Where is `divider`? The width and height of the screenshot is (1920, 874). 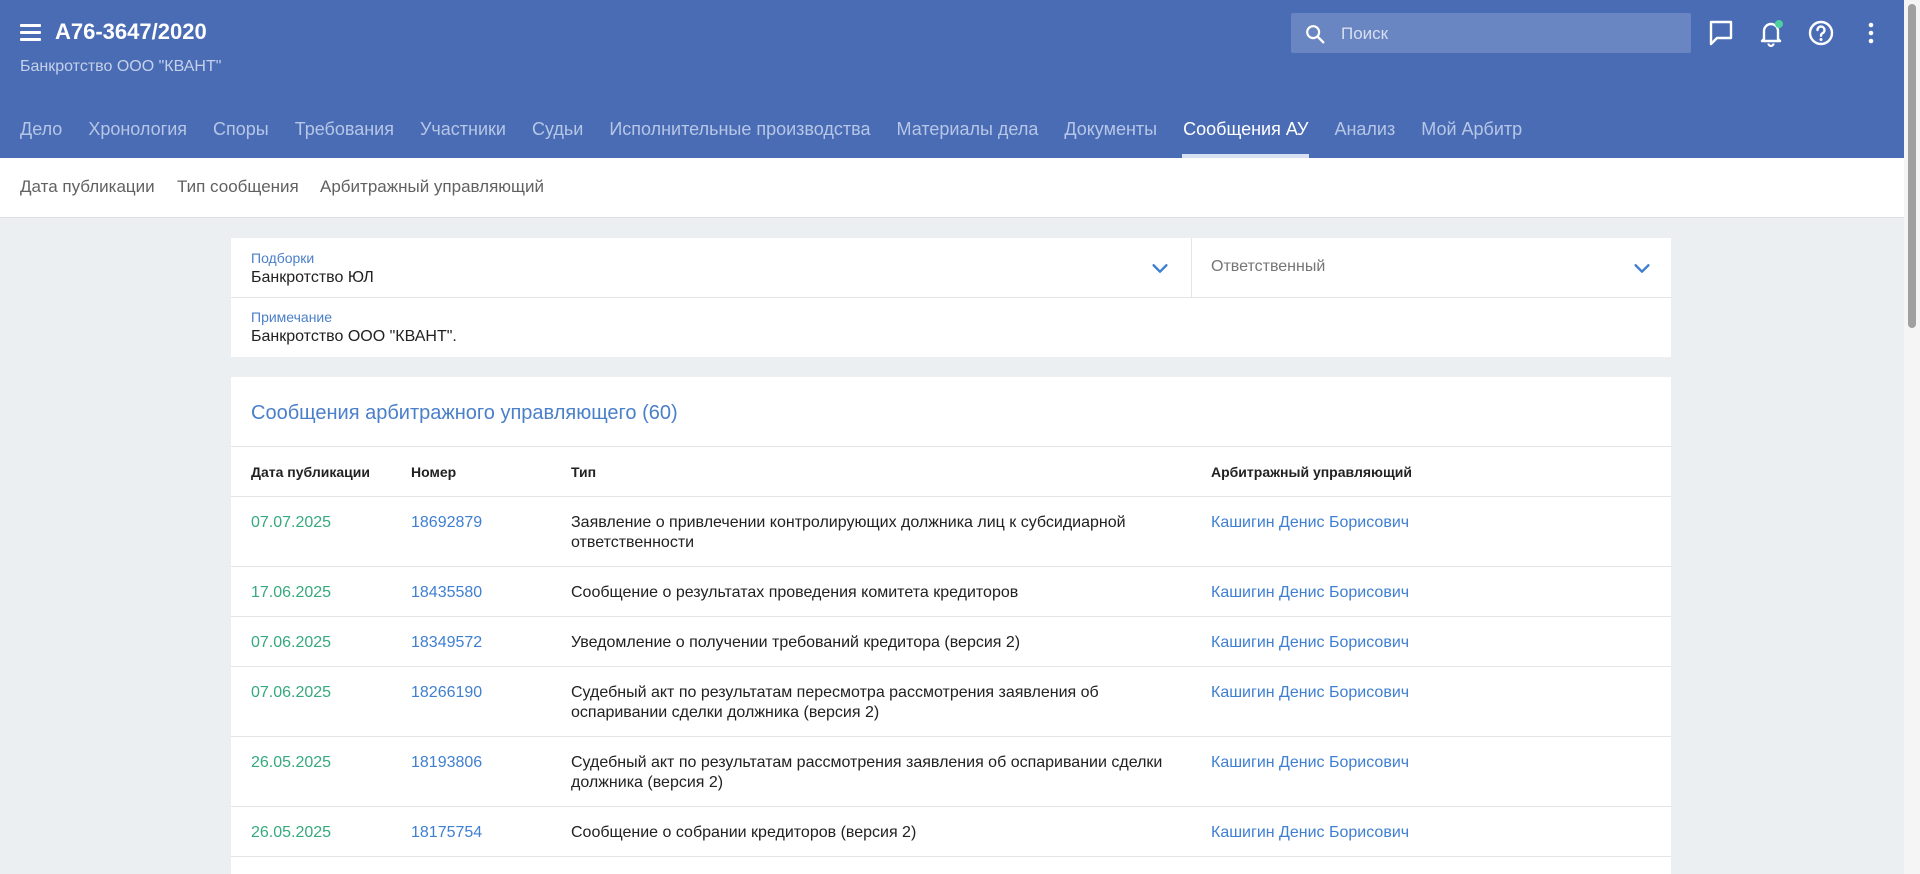 divider is located at coordinates (951, 446).